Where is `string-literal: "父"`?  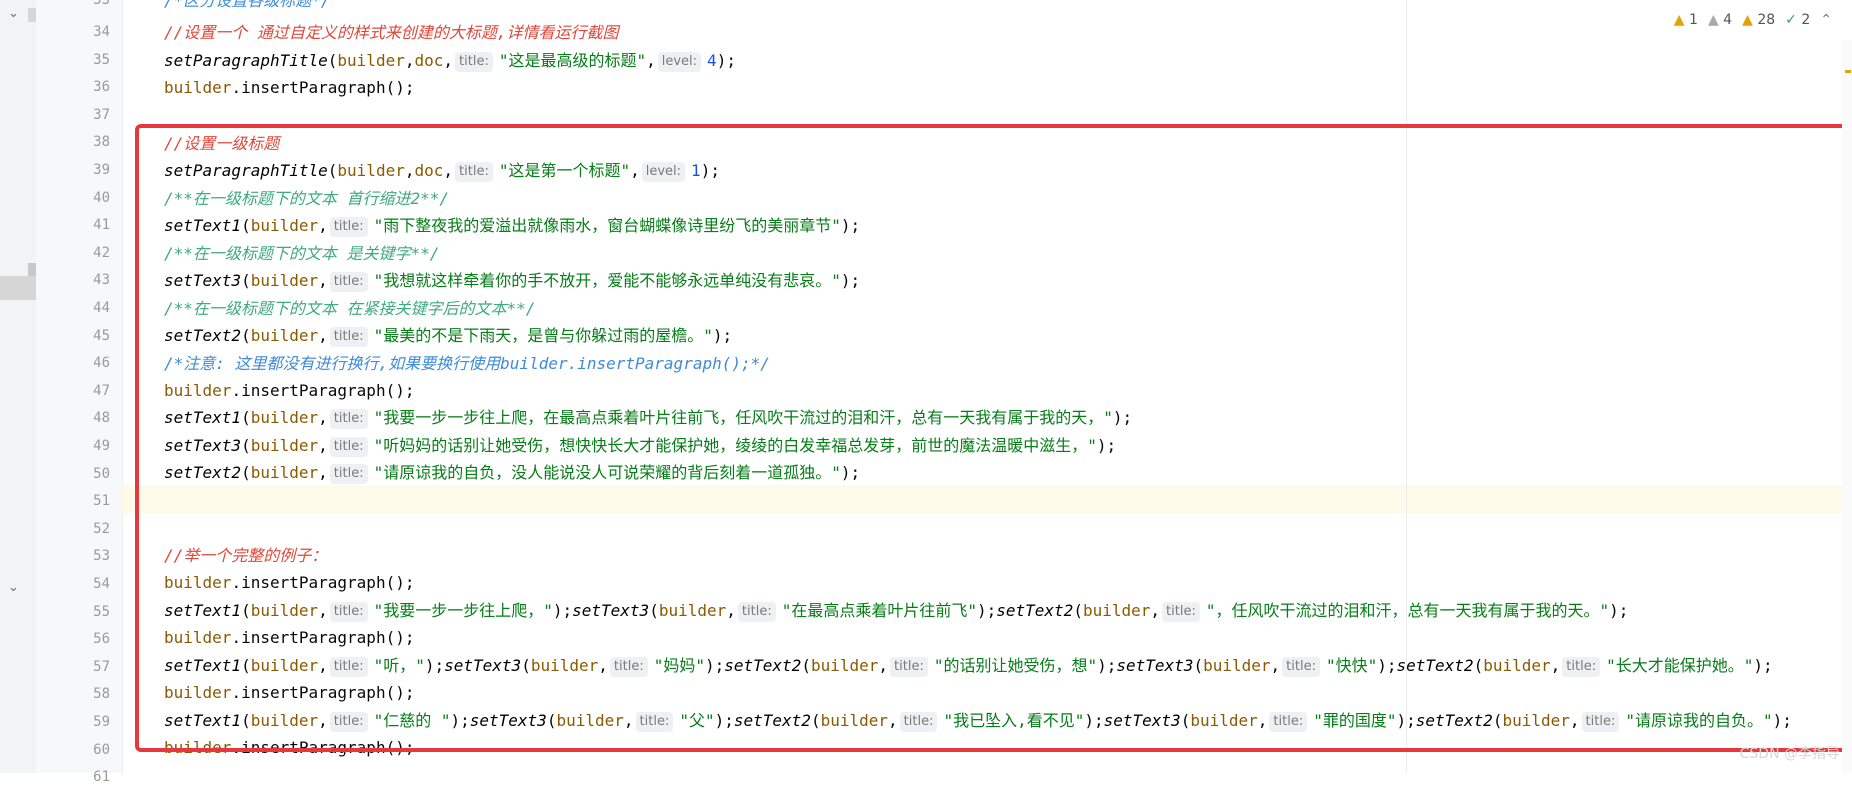 string-literal: "父" is located at coordinates (697, 720).